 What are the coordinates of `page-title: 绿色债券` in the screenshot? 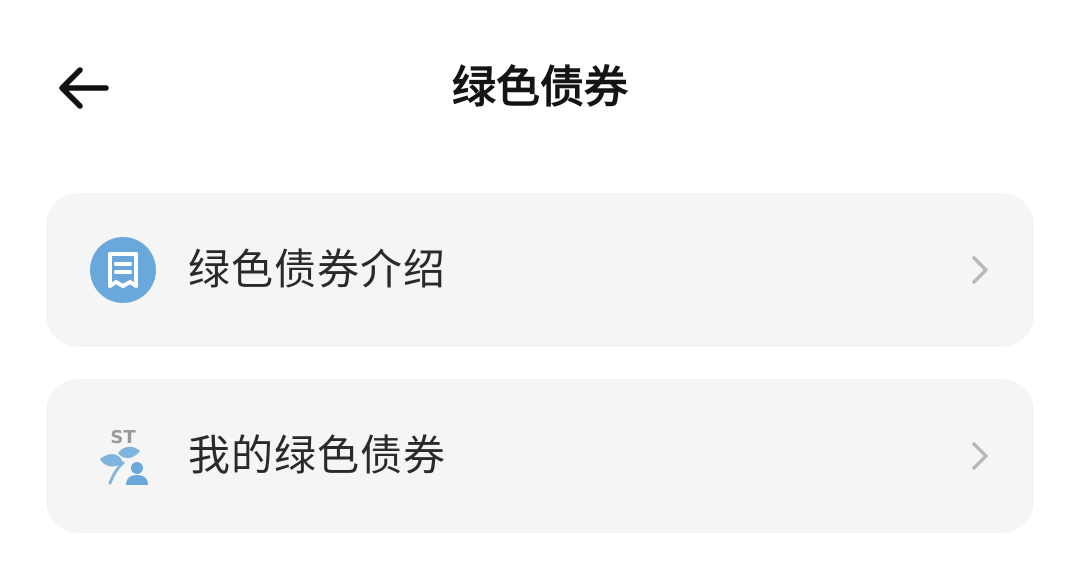 It's located at (540, 87).